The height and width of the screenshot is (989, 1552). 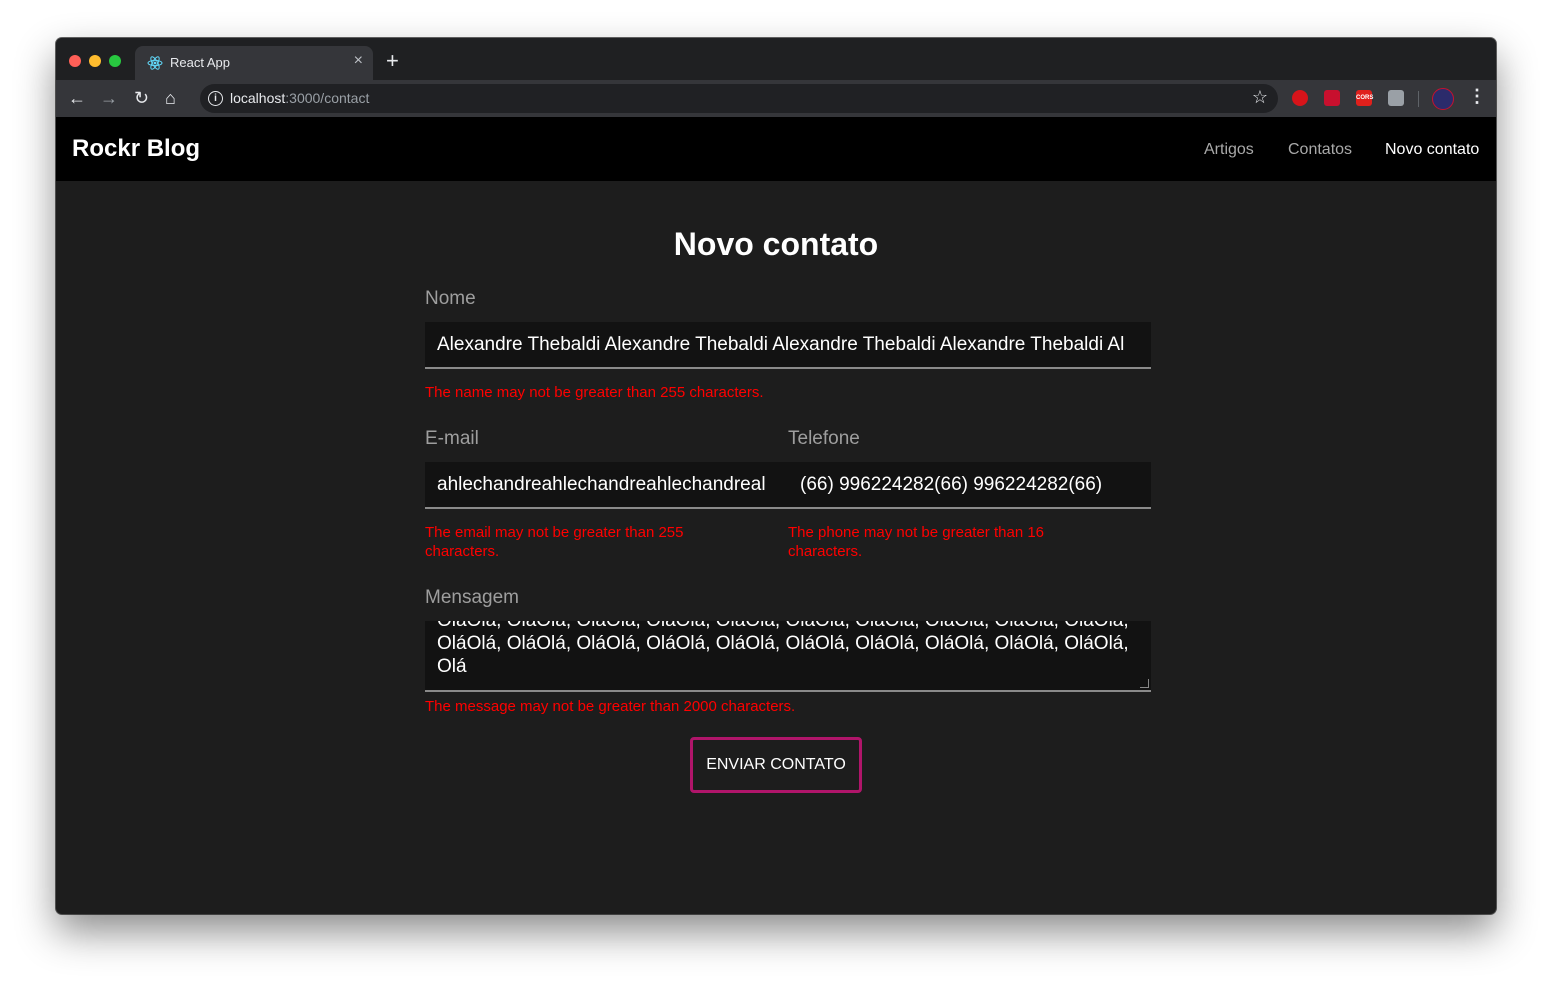 What do you see at coordinates (299, 98) in the screenshot?
I see `url-text: localhost:3000/contact` at bounding box center [299, 98].